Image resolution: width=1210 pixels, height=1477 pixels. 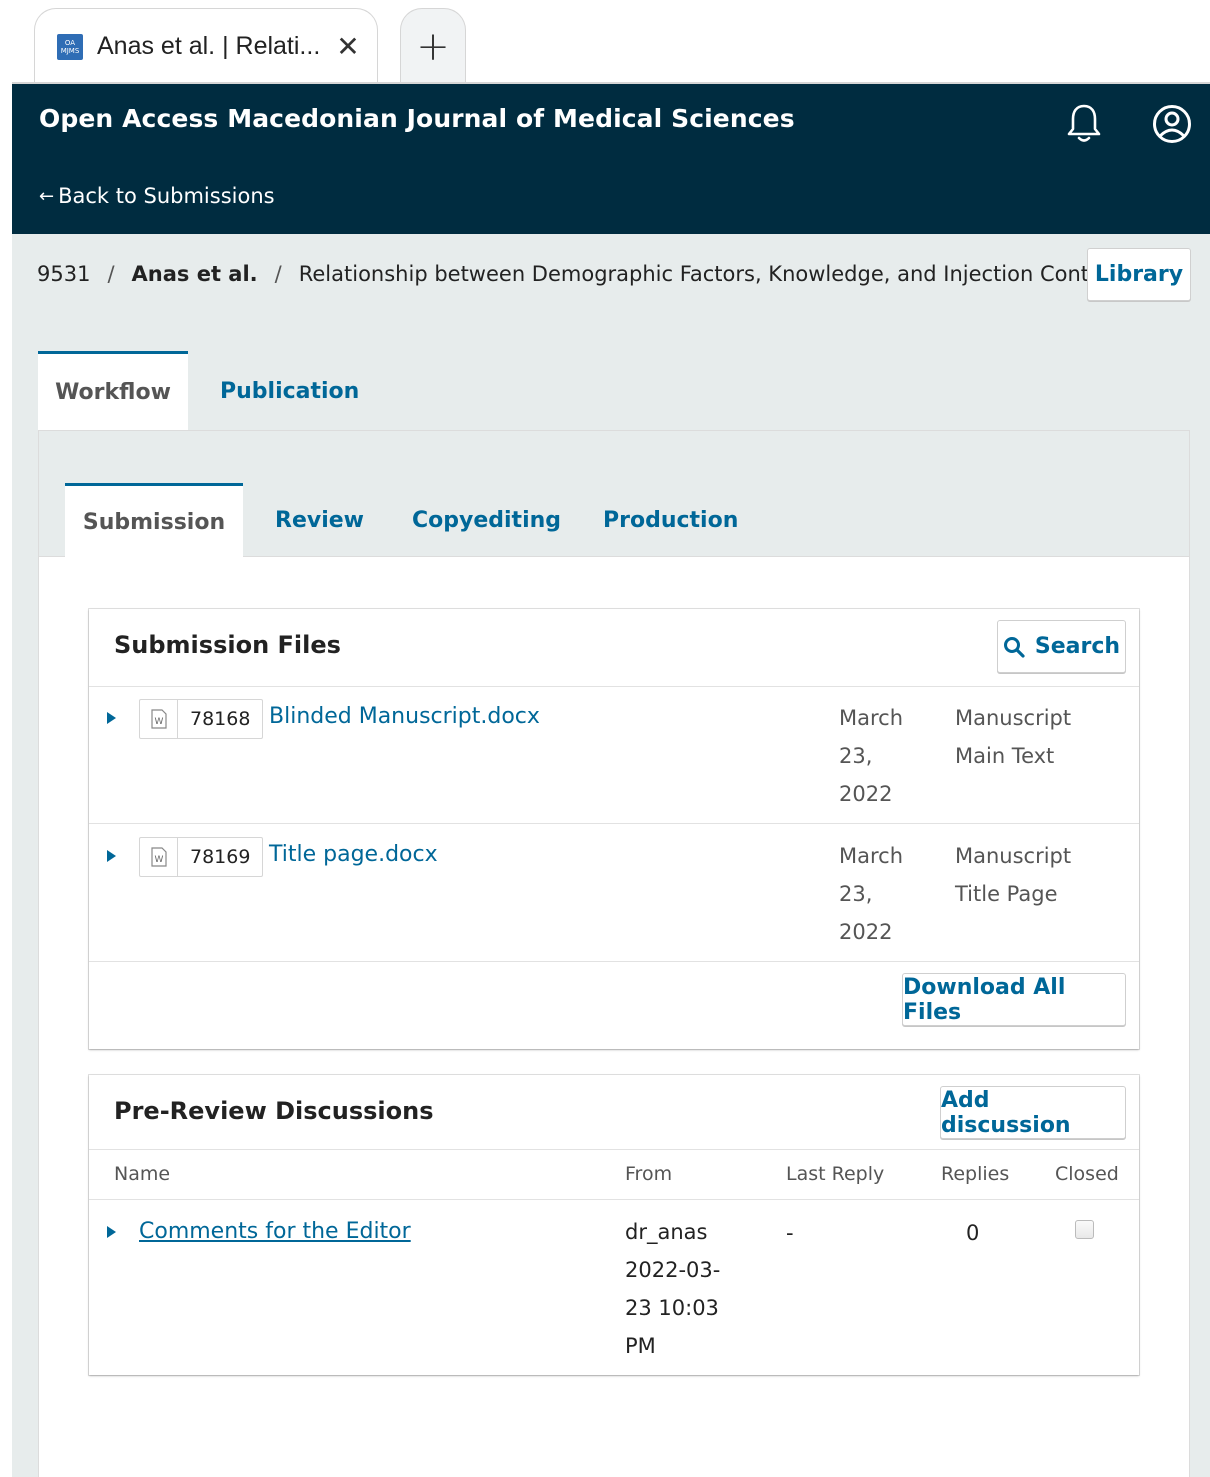 I want to click on file-id-badge: W 78168, so click(x=201, y=719).